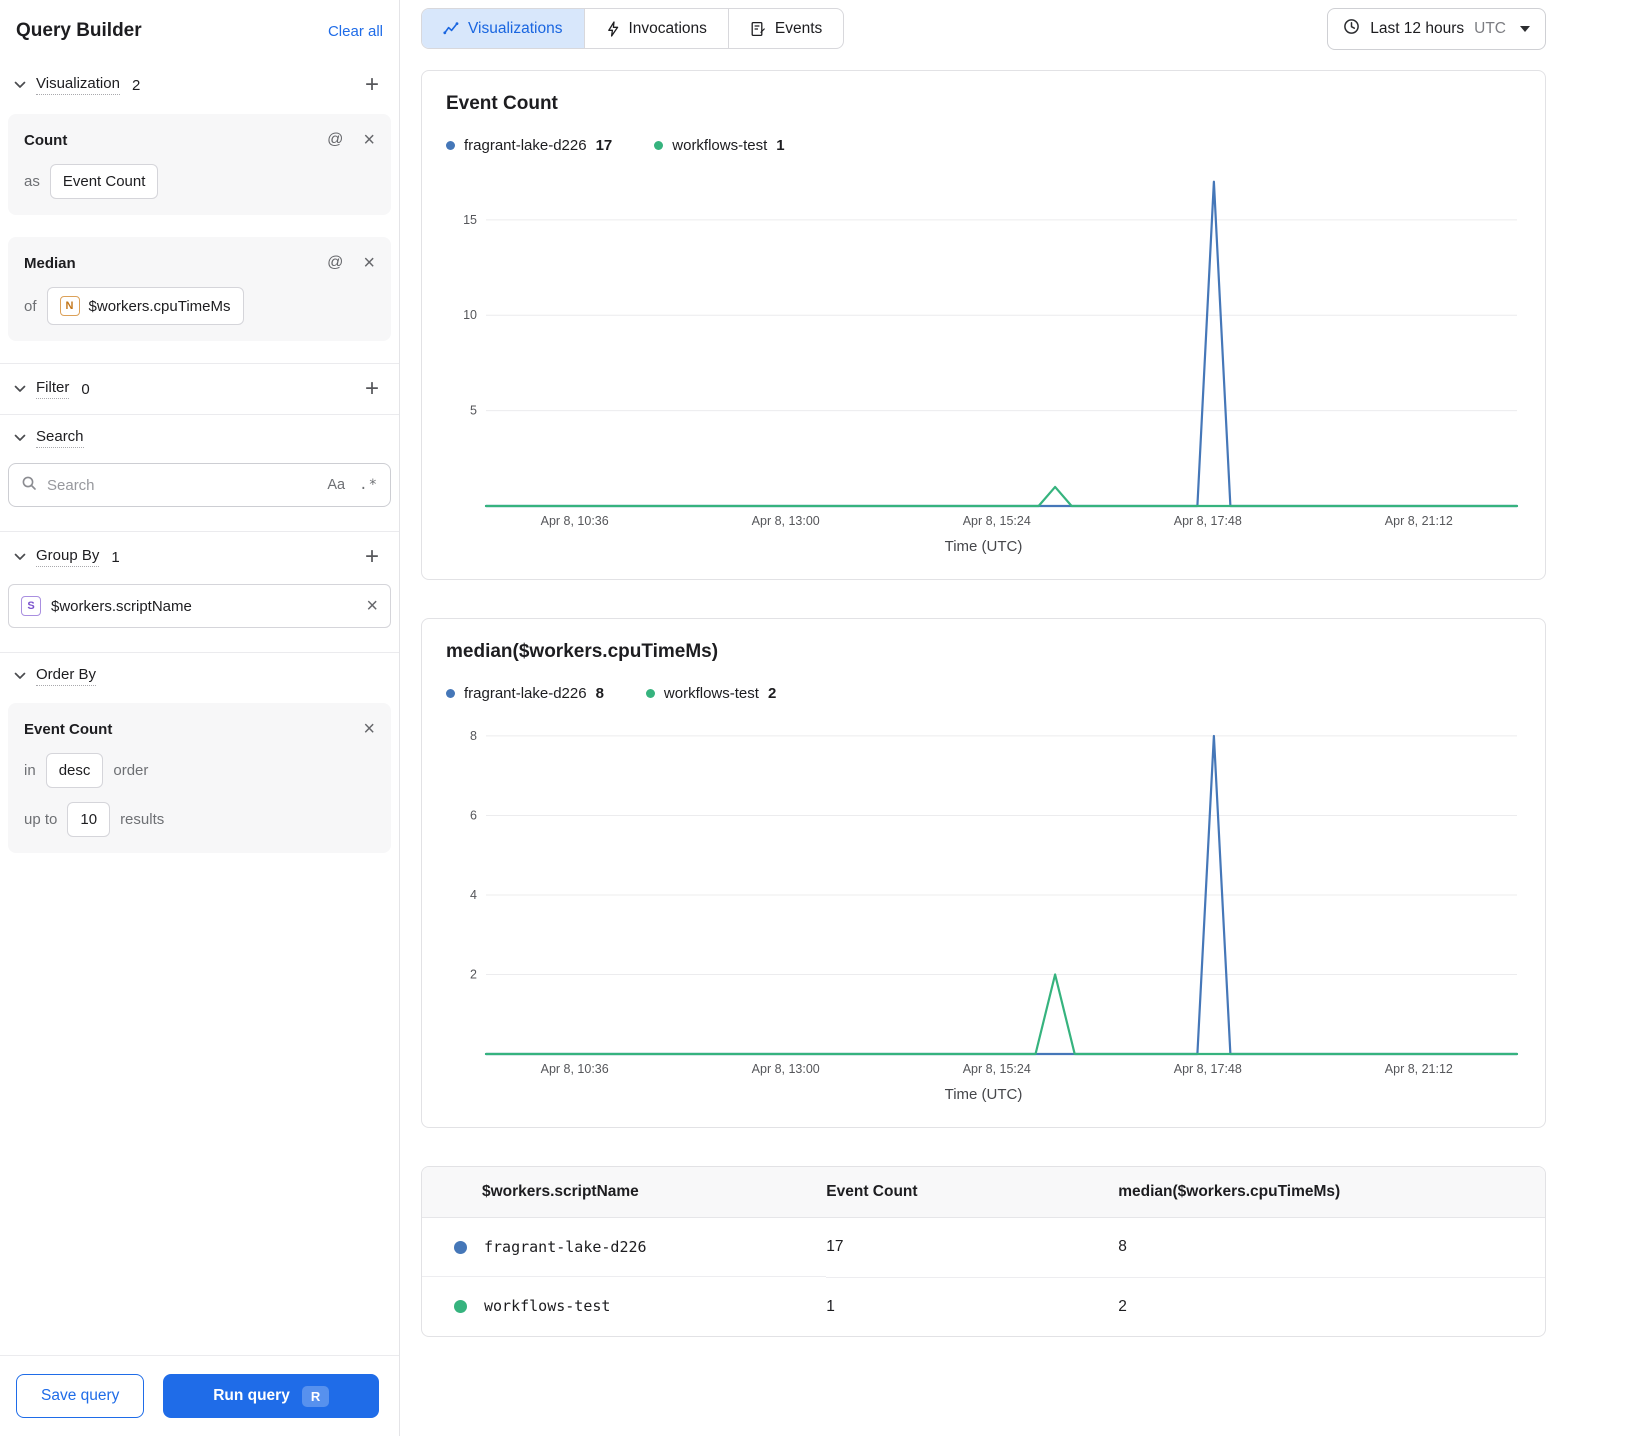 The height and width of the screenshot is (1436, 1640). Describe the element at coordinates (582, 651) in the screenshot. I see `chart-title: median($workers.cpuTimeMs)` at that location.